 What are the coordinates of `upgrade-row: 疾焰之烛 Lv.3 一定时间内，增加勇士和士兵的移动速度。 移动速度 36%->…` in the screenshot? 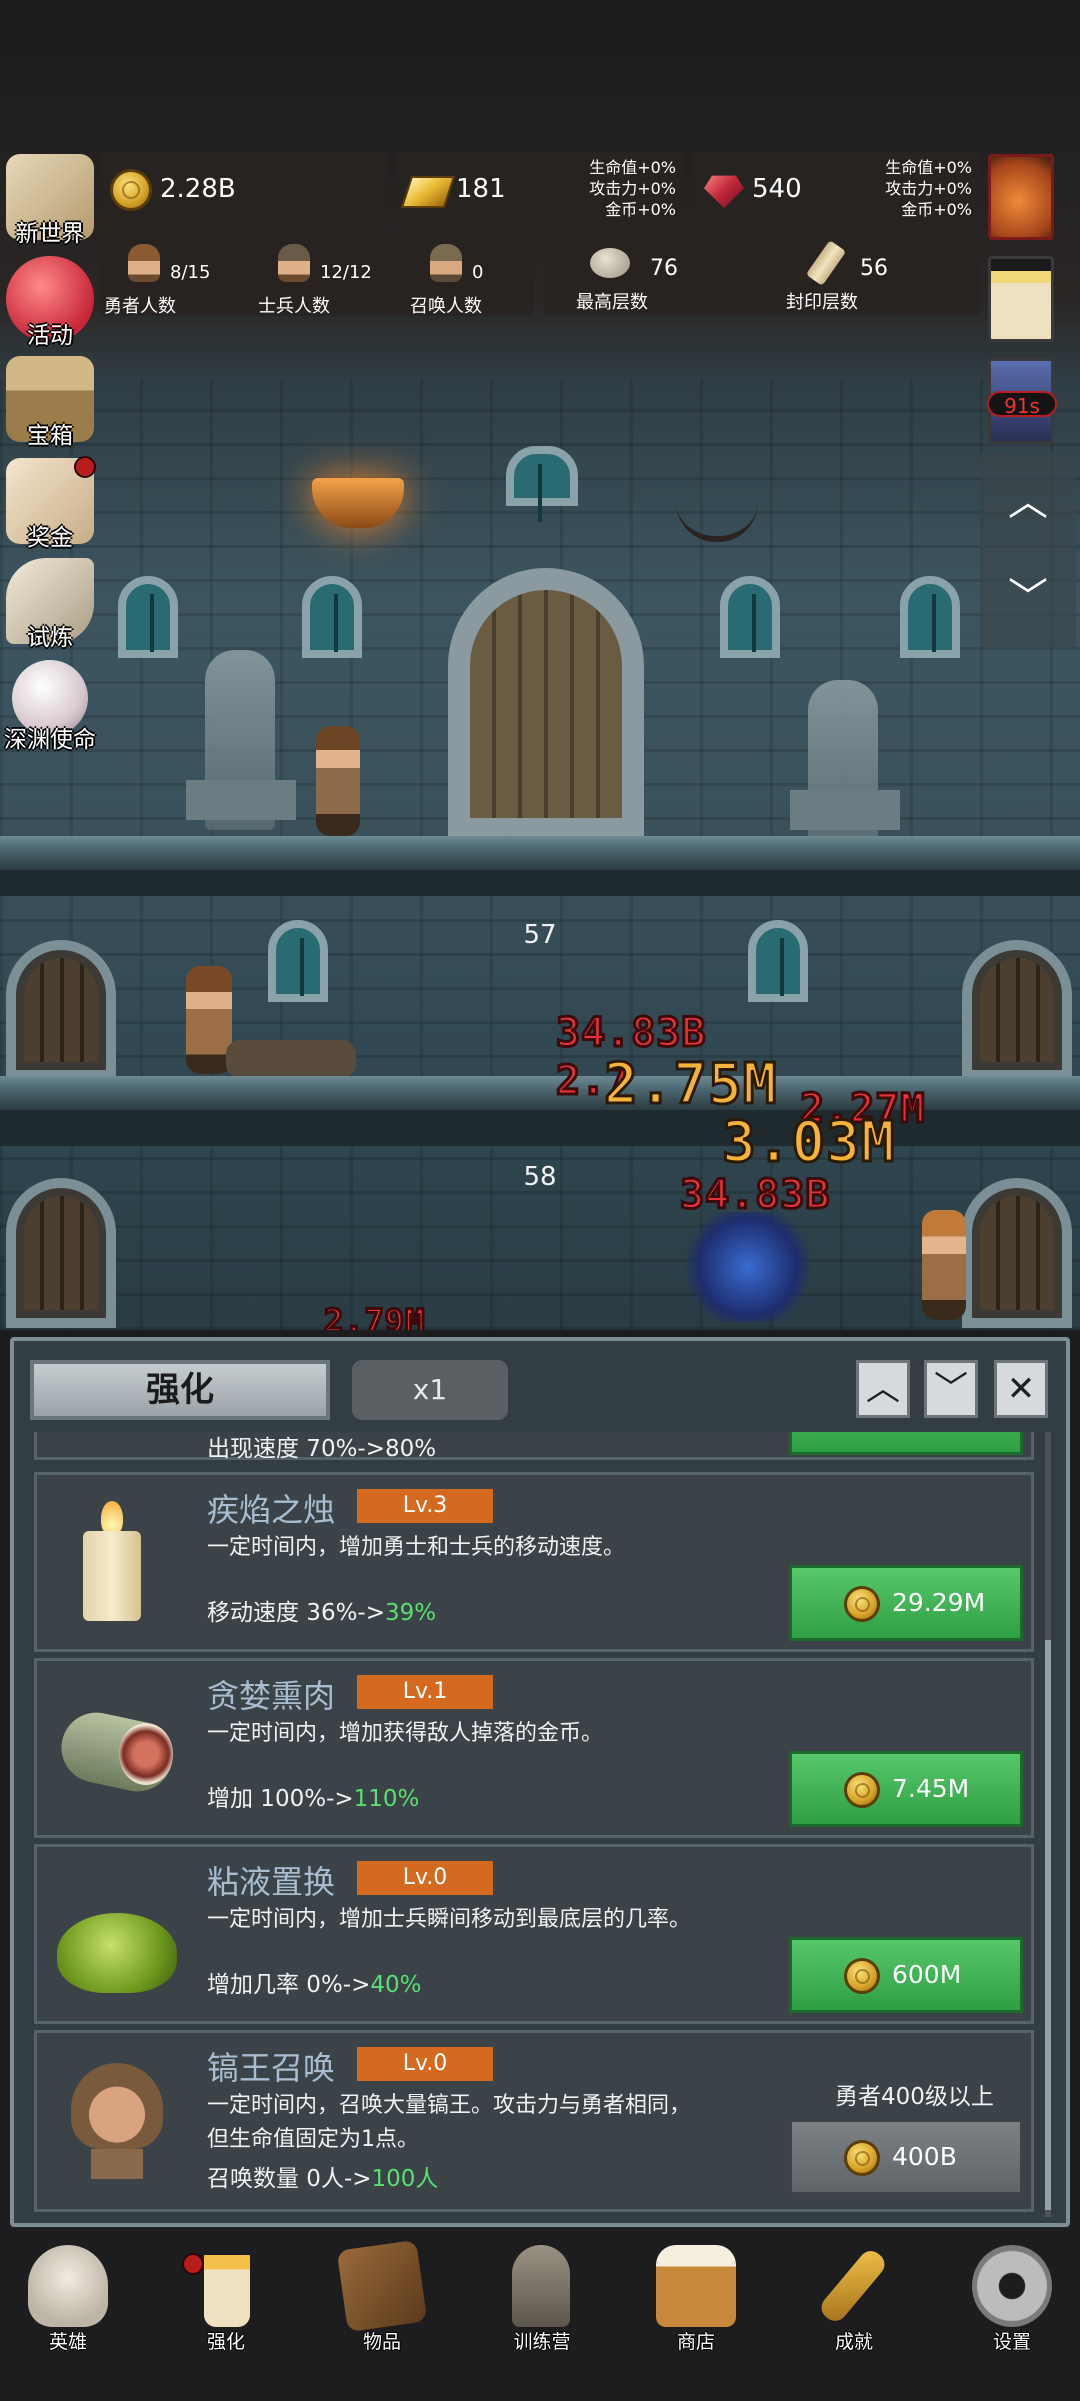 It's located at (534, 1562).